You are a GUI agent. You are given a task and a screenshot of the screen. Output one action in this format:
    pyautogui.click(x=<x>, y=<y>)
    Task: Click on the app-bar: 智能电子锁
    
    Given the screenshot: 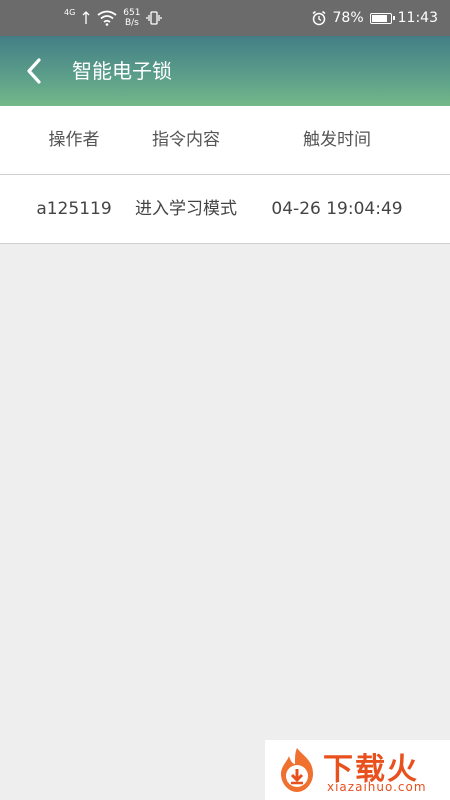 What is the action you would take?
    pyautogui.click(x=225, y=71)
    